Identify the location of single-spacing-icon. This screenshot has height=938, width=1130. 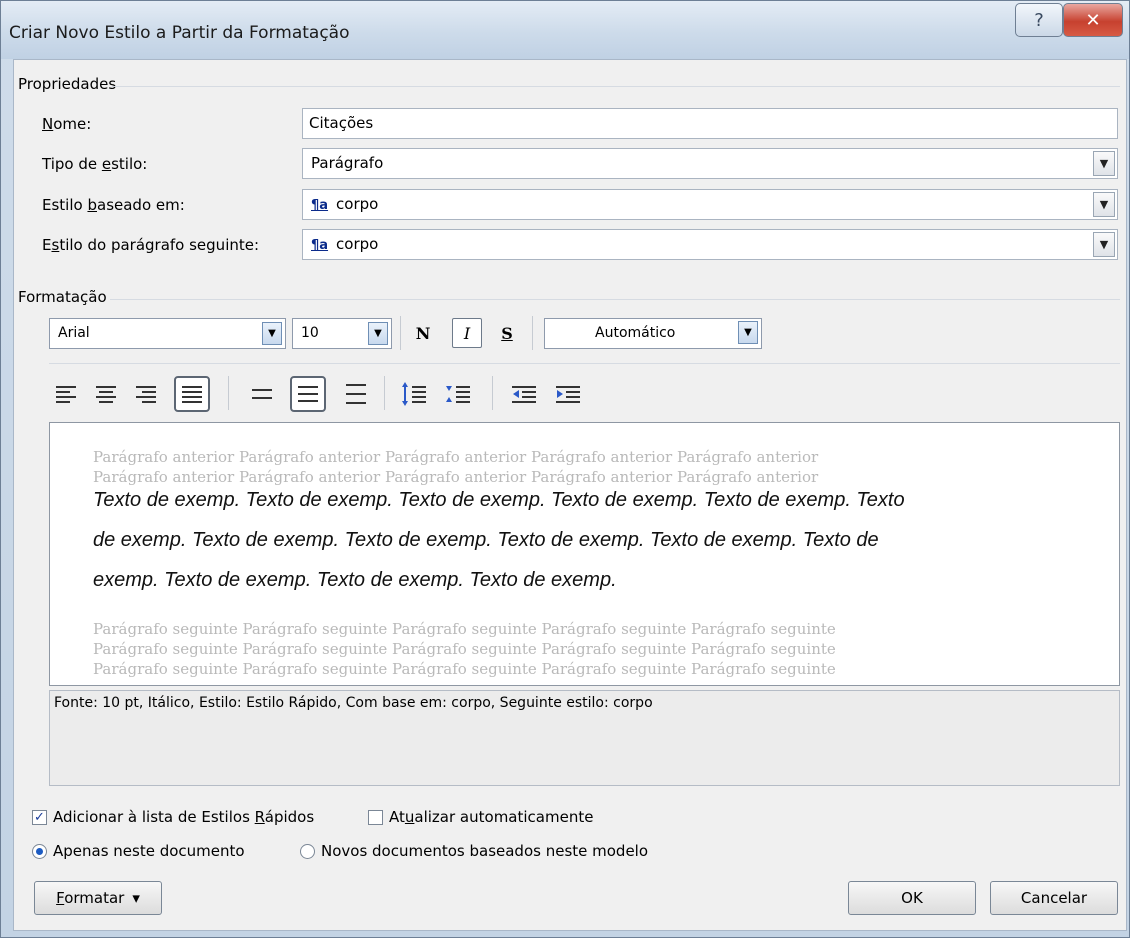
(262, 394).